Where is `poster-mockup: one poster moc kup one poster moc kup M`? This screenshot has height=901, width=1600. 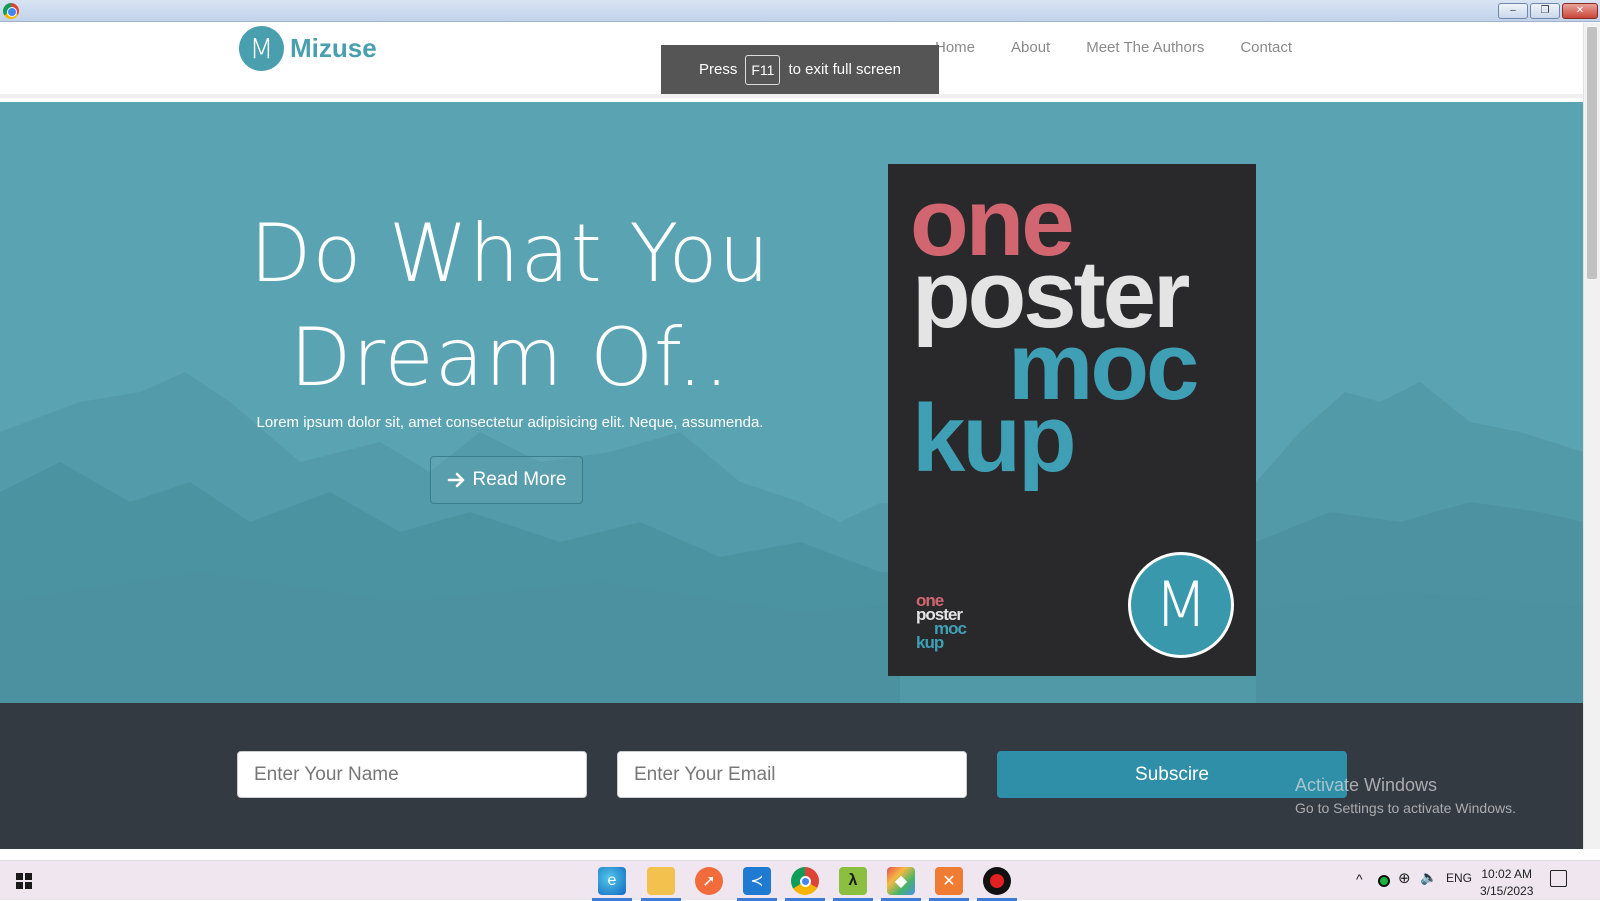
poster-mockup: one poster moc kup one poster moc kup M is located at coordinates (1072, 420).